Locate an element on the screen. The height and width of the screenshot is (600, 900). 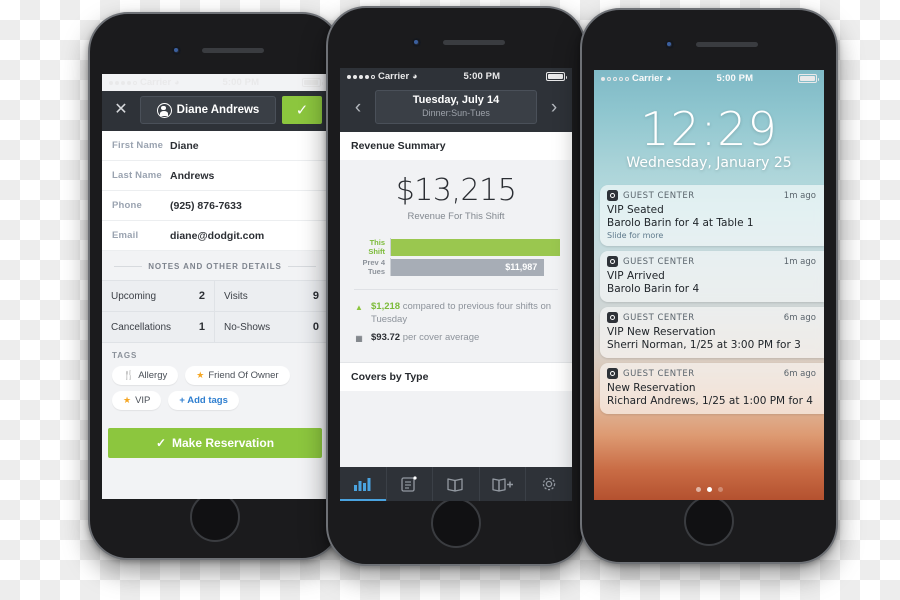
tag-vip: ★ VIP is located at coordinates (137, 400).